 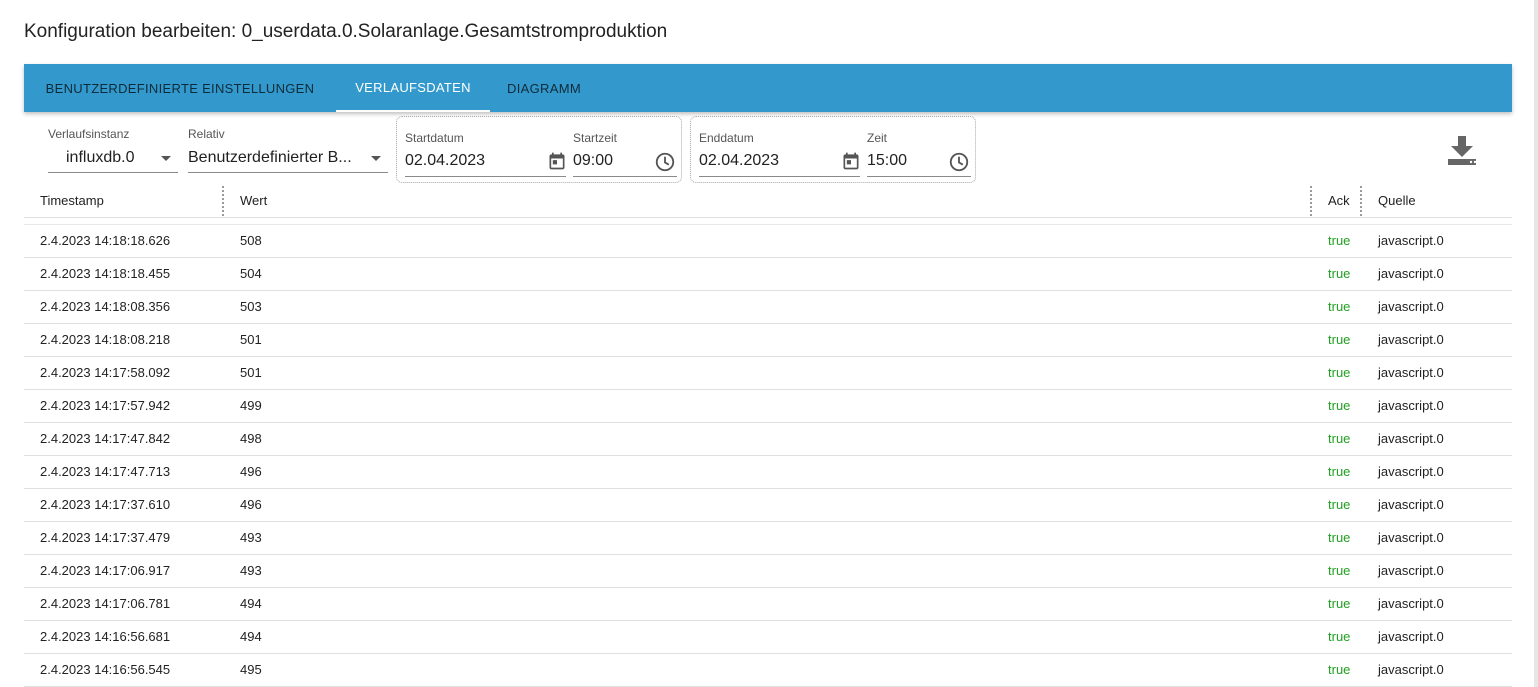 I want to click on cell-timestamp: 2.4.2023 14:16:56.681, so click(x=105, y=636).